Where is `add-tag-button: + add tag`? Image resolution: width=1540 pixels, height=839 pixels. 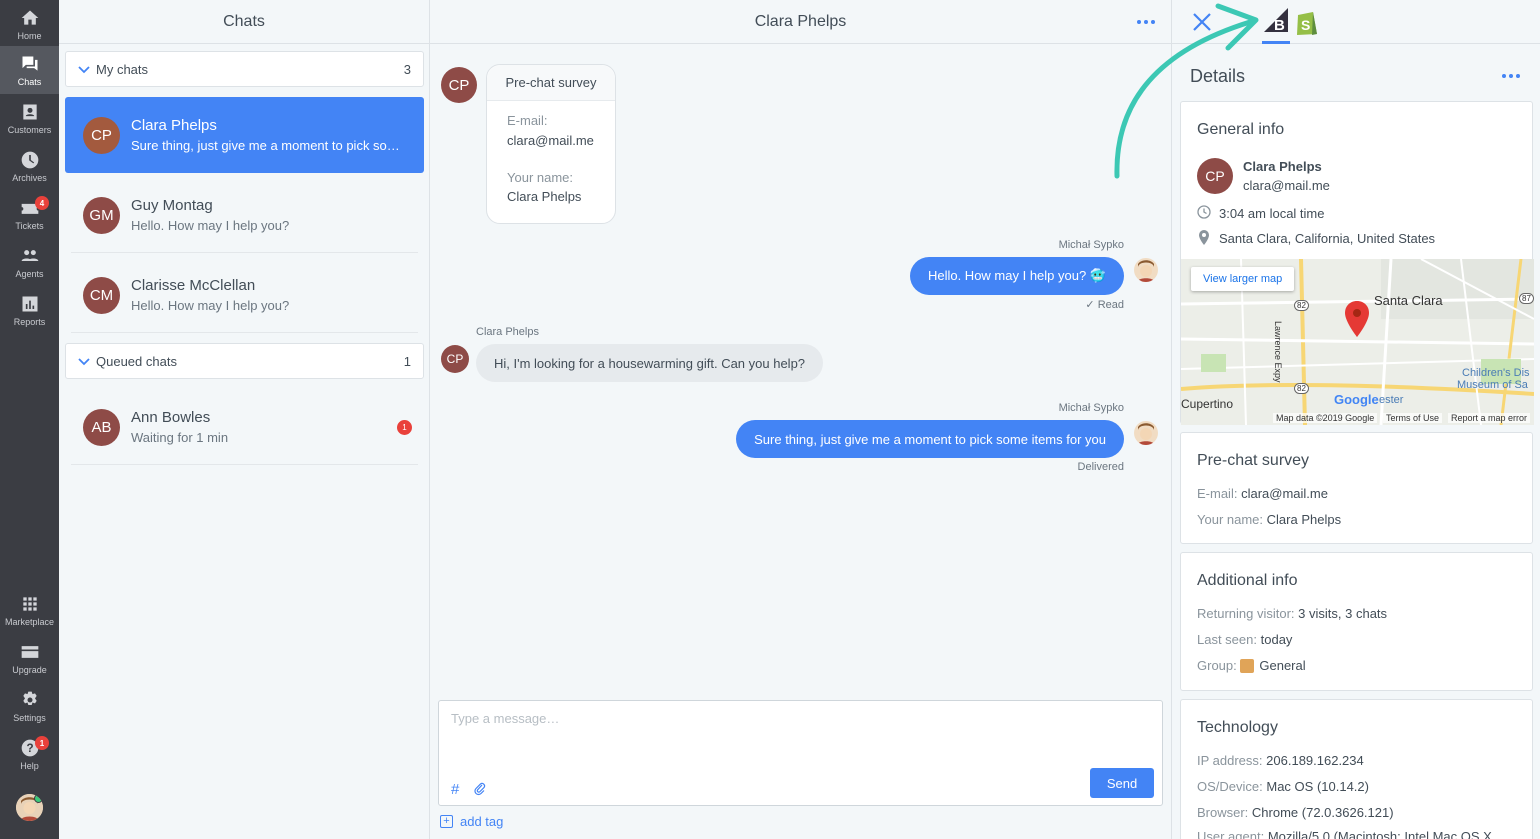
add-tag-button: + add tag is located at coordinates (471, 821).